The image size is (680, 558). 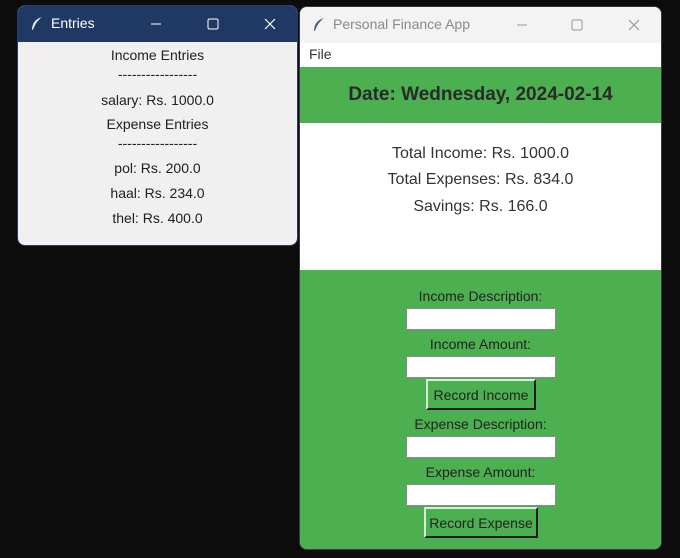 What do you see at coordinates (481, 495) in the screenshot?
I see `expense-amount-input` at bounding box center [481, 495].